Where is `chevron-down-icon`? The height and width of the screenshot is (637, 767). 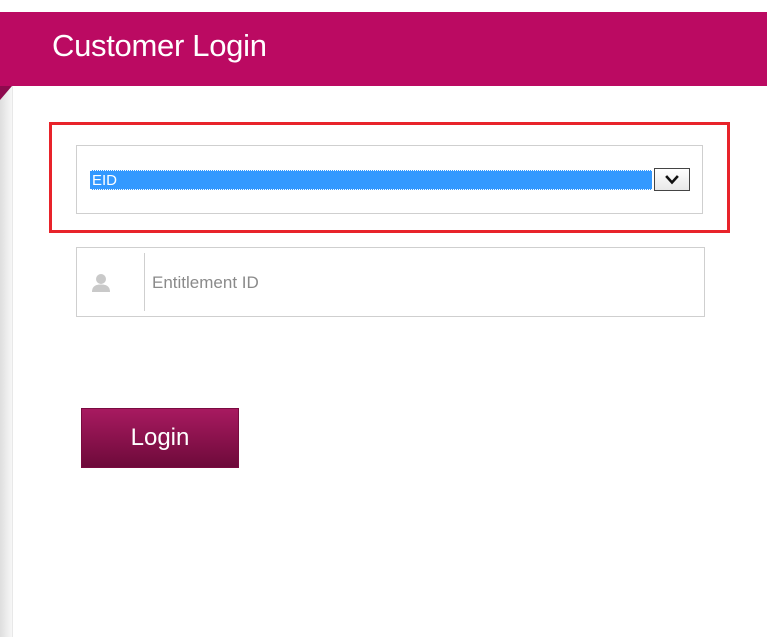 chevron-down-icon is located at coordinates (672, 179).